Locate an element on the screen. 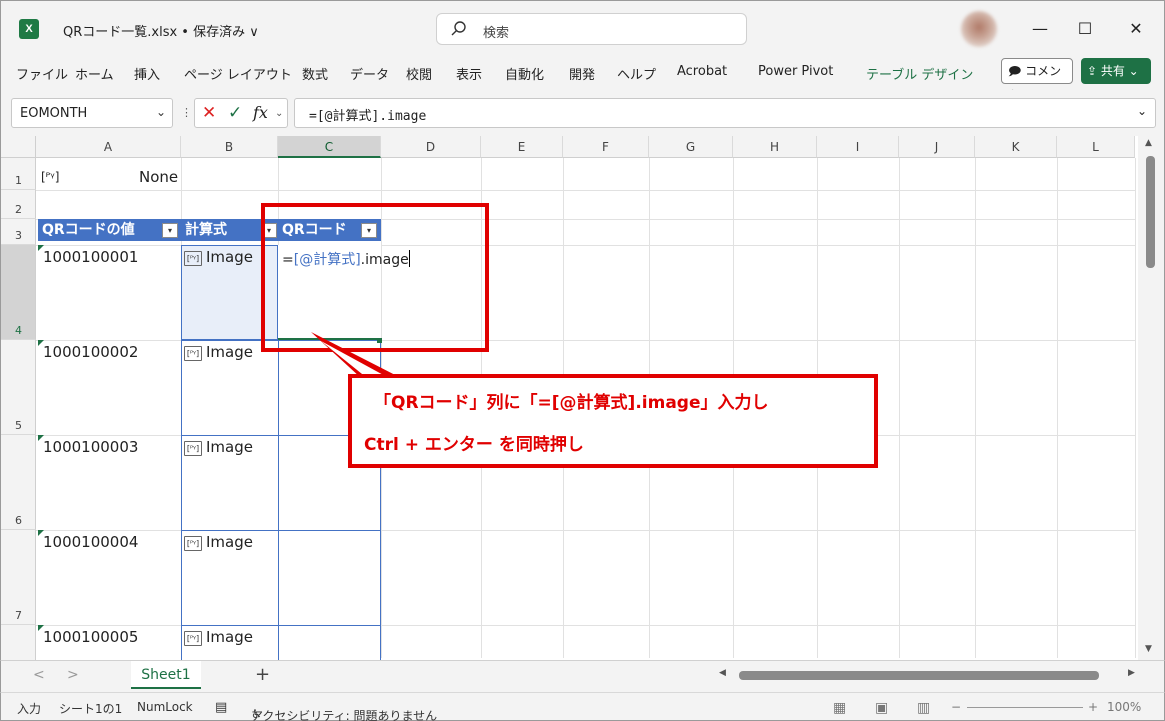  column-header-d: D is located at coordinates (431, 147).